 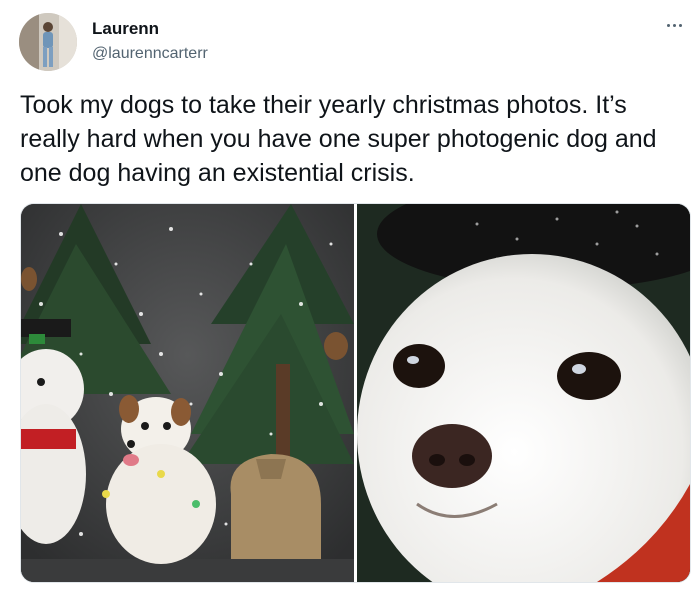 I want to click on author-handle: @laurenncarterr, so click(x=150, y=54).